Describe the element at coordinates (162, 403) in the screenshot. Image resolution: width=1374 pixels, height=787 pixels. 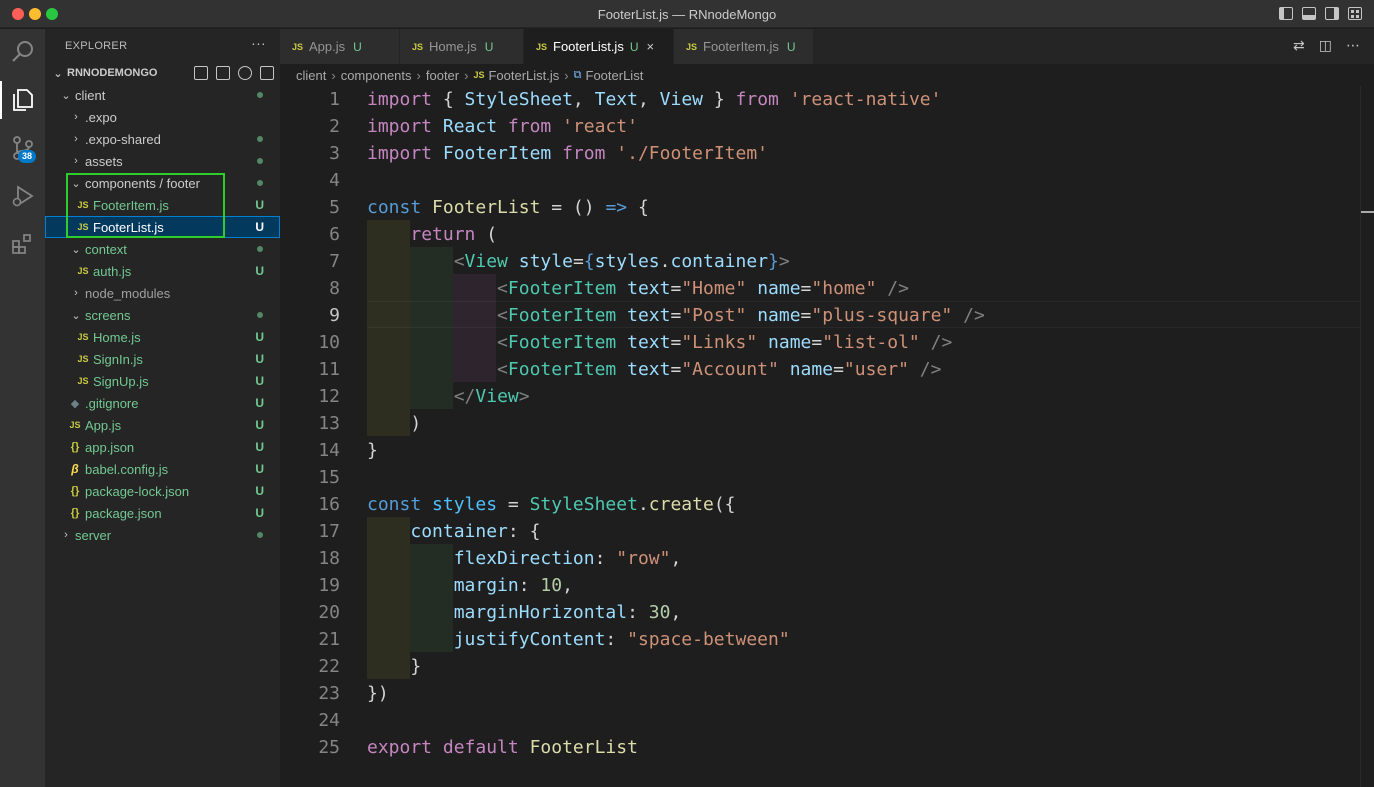
I see `tree-file-gitignore: ◆ .gitignore U` at that location.